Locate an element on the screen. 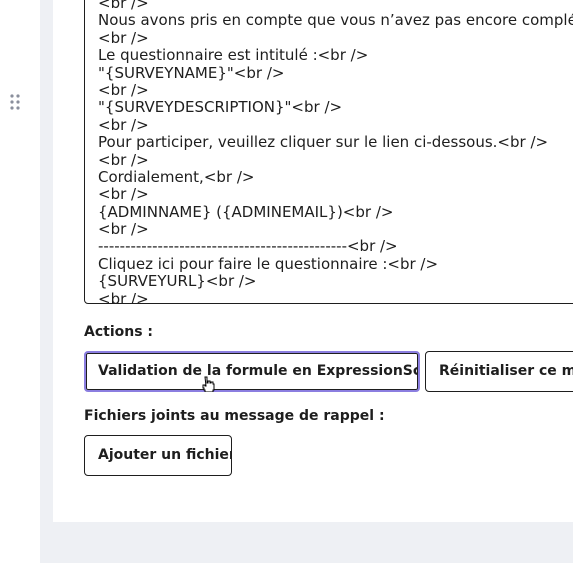 The width and height of the screenshot is (573, 563). editor-line: Le questionnaire est intitulé :<br /> is located at coordinates (233, 55).